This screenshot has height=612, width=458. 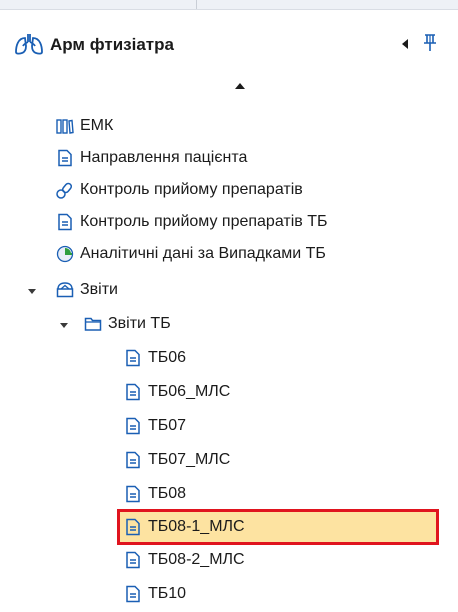 I want to click on tree-item-report-tb06-mls: ТБ06_МЛС, so click(x=177, y=392).